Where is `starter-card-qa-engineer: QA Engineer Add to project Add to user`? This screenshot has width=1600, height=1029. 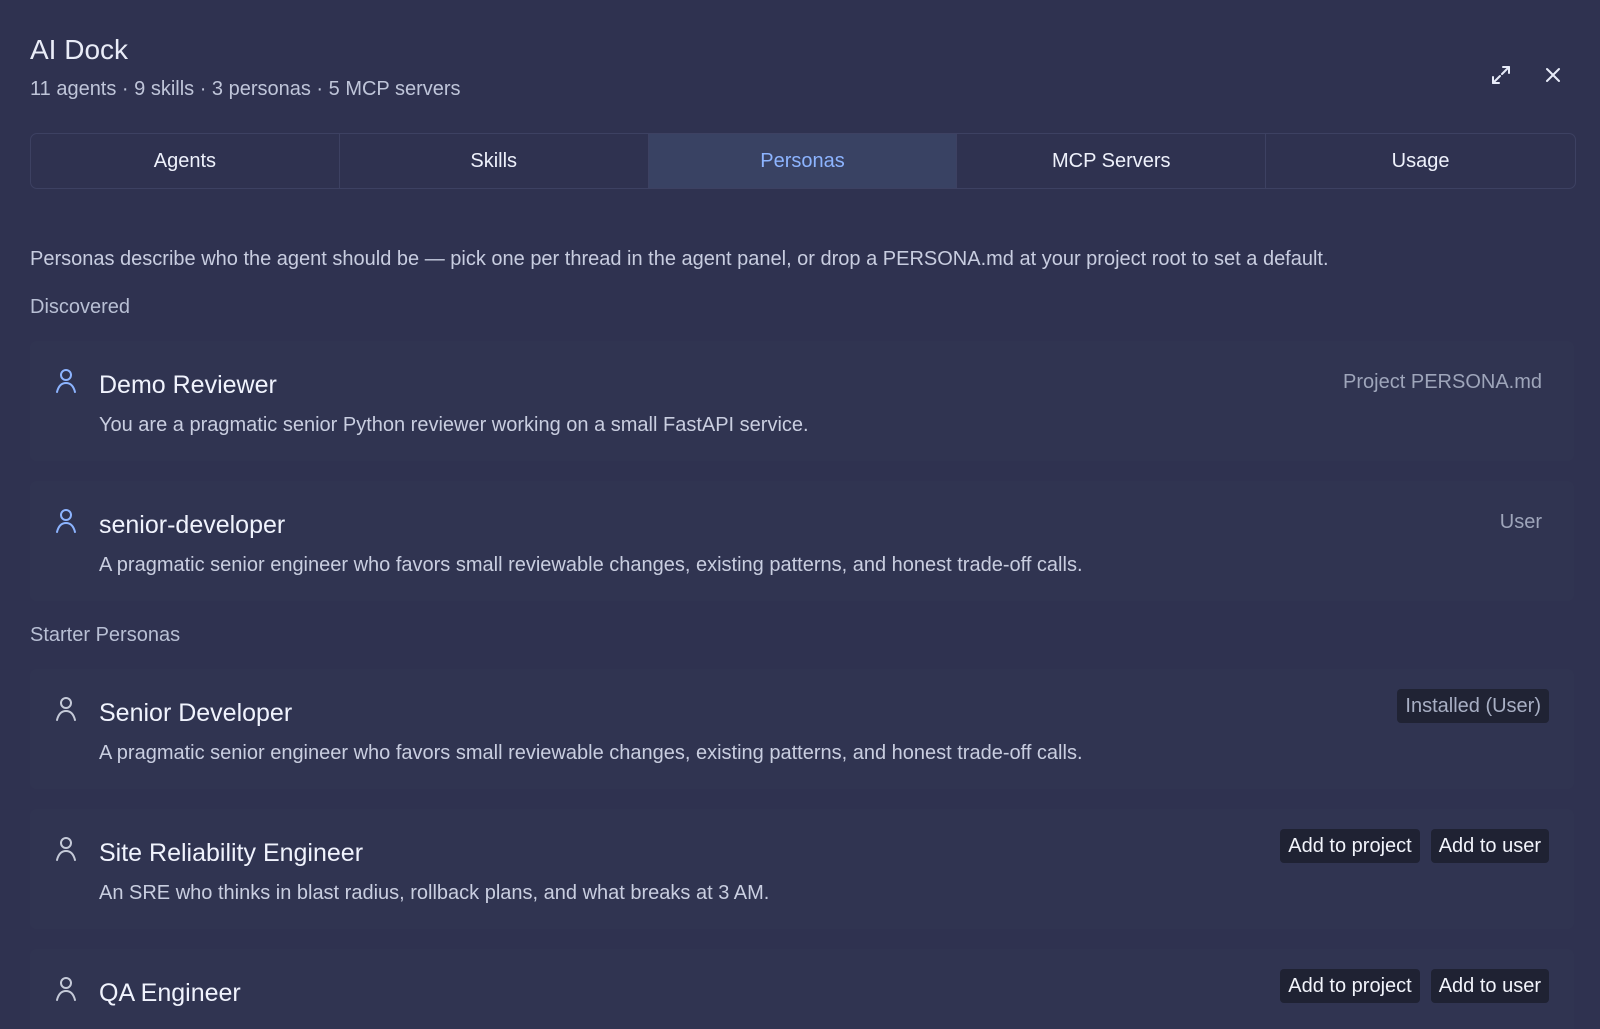
starter-card-qa-engineer: QA Engineer Add to project Add to user is located at coordinates (802, 989).